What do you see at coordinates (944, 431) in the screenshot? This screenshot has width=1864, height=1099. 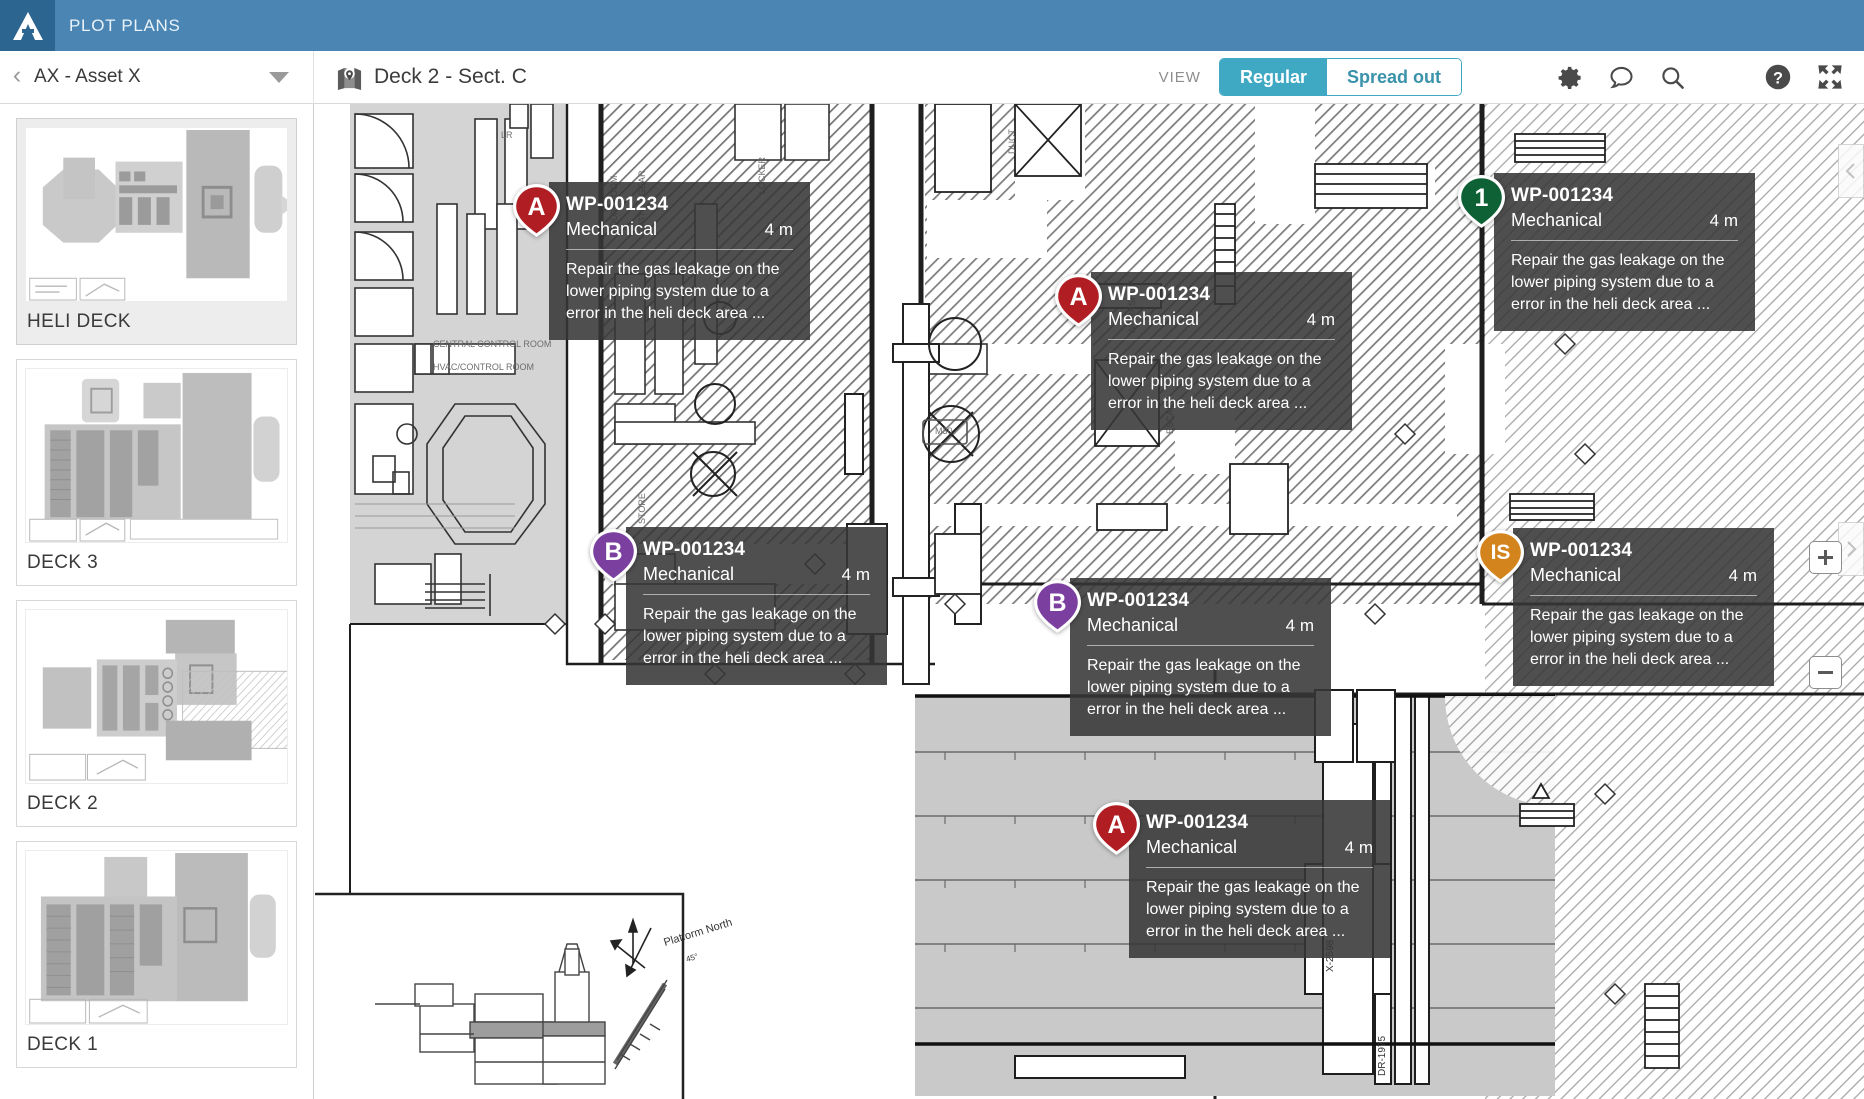 I see `svg-text: M30` at bounding box center [944, 431].